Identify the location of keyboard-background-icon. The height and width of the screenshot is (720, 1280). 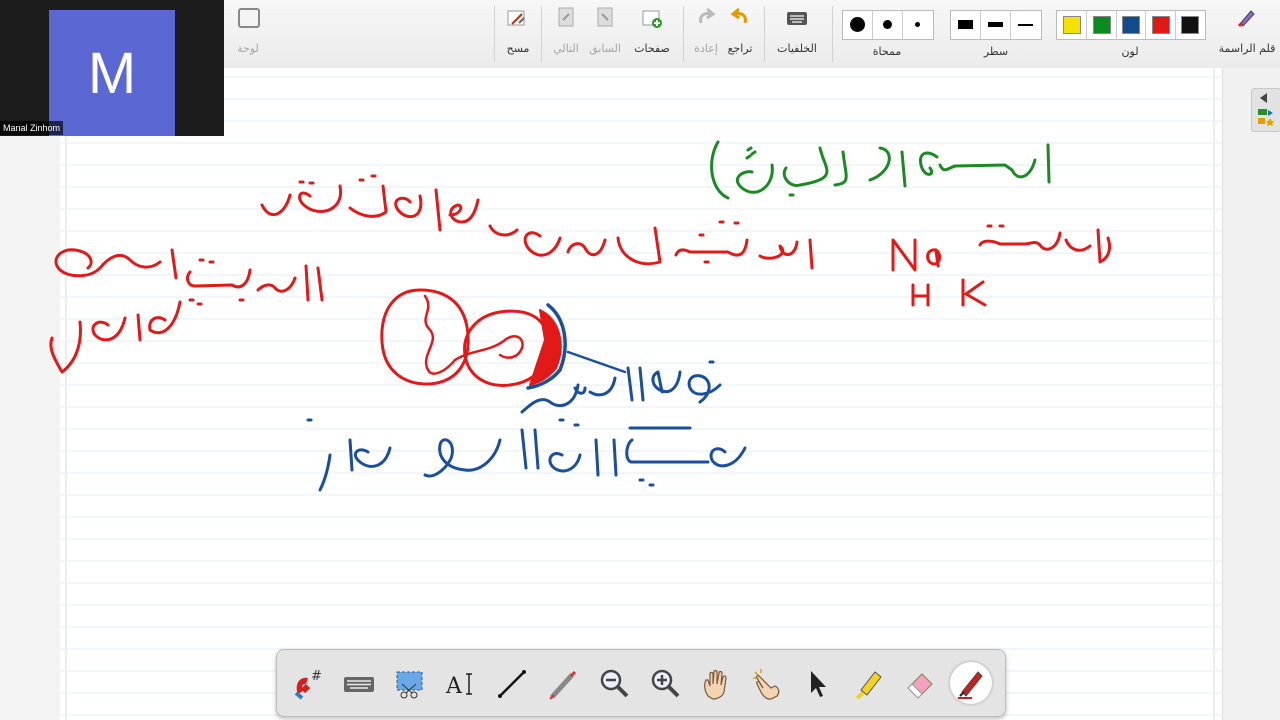
(797, 18).